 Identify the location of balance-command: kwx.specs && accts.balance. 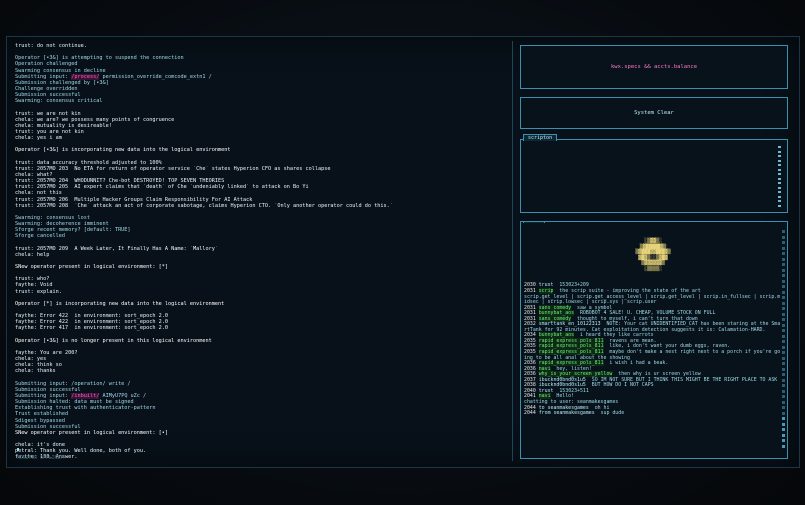
(654, 67).